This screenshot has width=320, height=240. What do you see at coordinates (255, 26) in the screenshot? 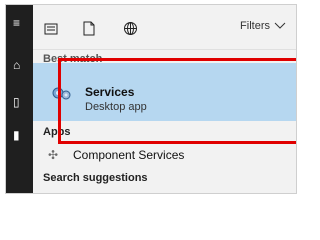
I see `filters-label: Filters` at bounding box center [255, 26].